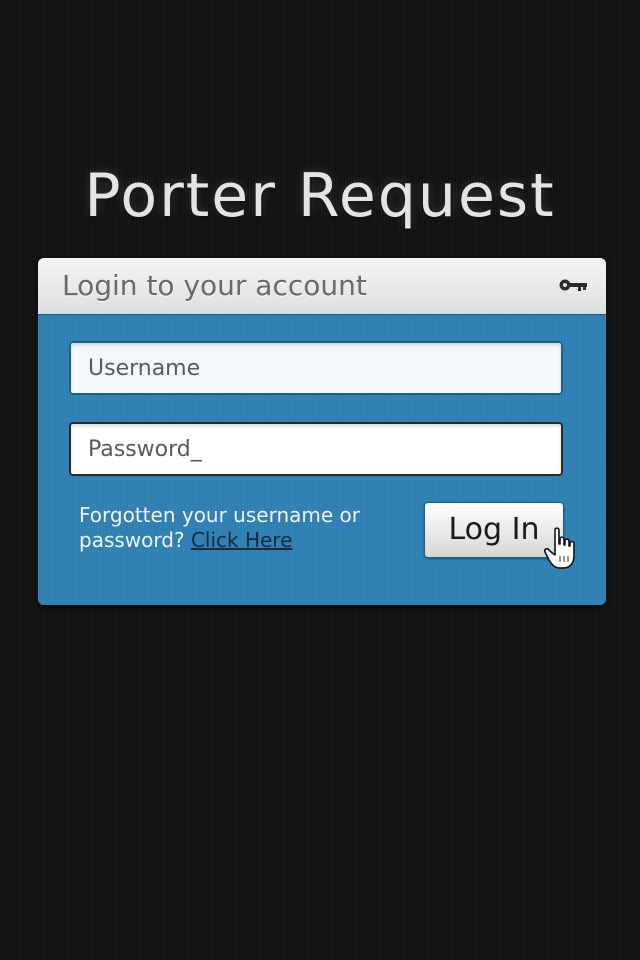  What do you see at coordinates (144, 368) in the screenshot?
I see `username-placeholder: Username` at bounding box center [144, 368].